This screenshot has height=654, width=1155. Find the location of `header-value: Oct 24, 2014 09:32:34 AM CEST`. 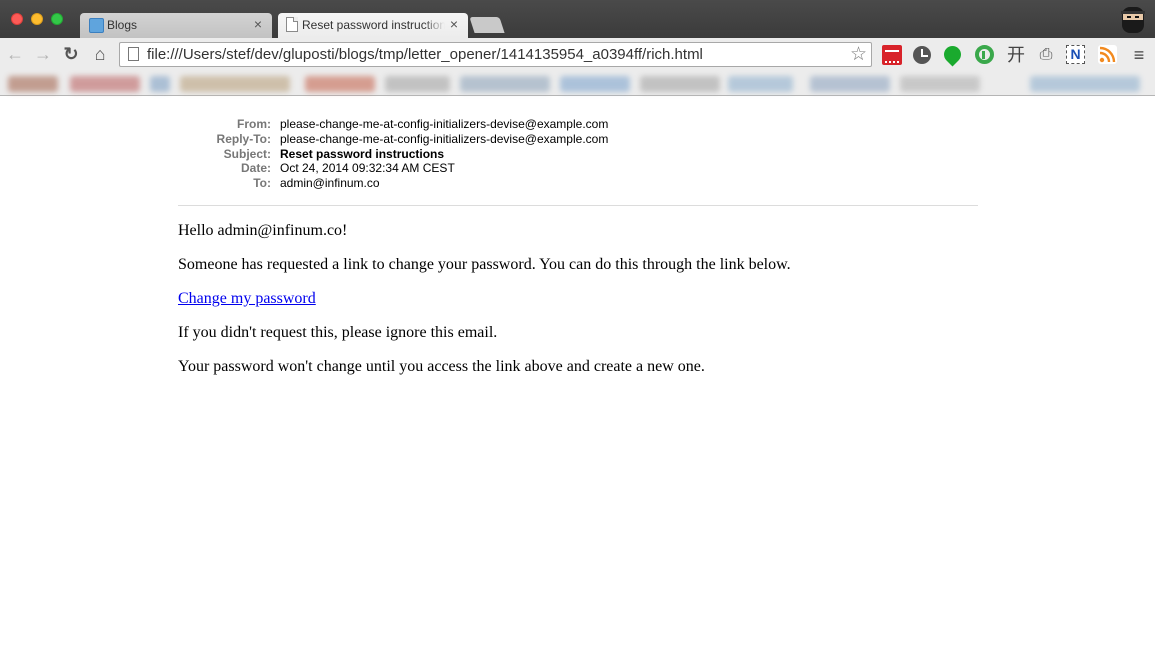

header-value: Oct 24, 2014 09:32:34 AM CEST is located at coordinates (367, 168).